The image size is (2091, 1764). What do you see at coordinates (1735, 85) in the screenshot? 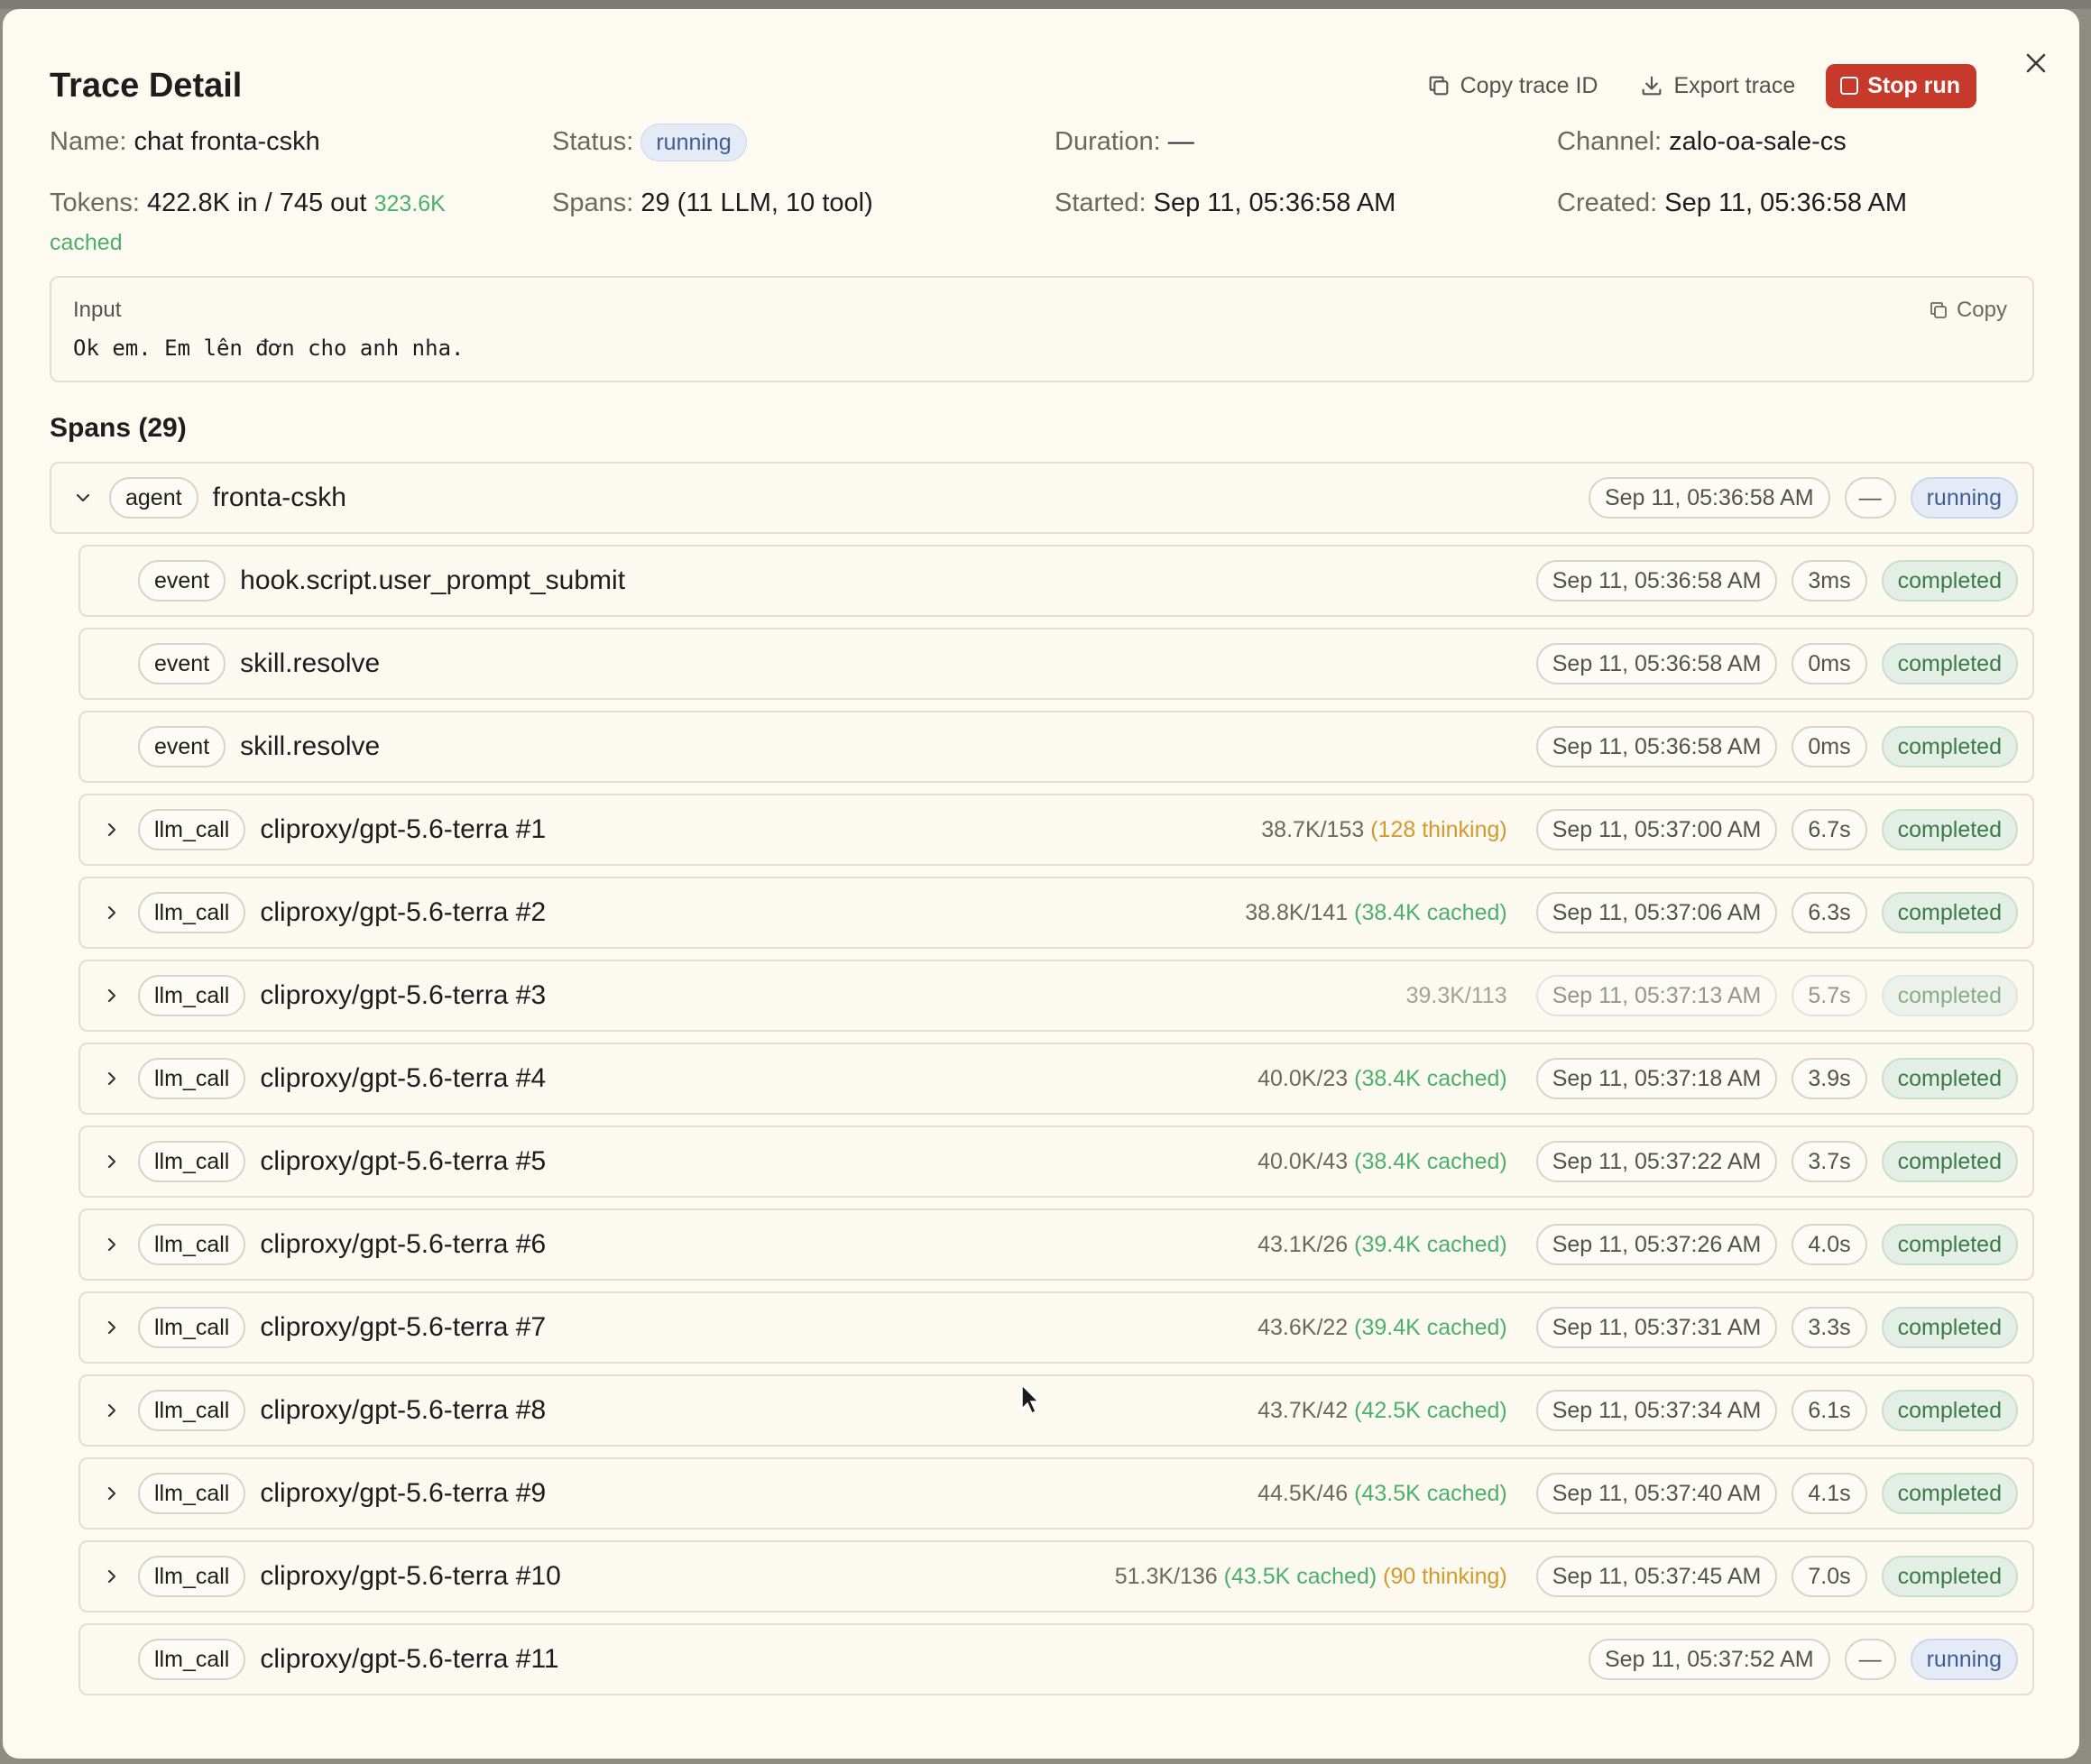
I see `export-trace-label: Export trace` at bounding box center [1735, 85].